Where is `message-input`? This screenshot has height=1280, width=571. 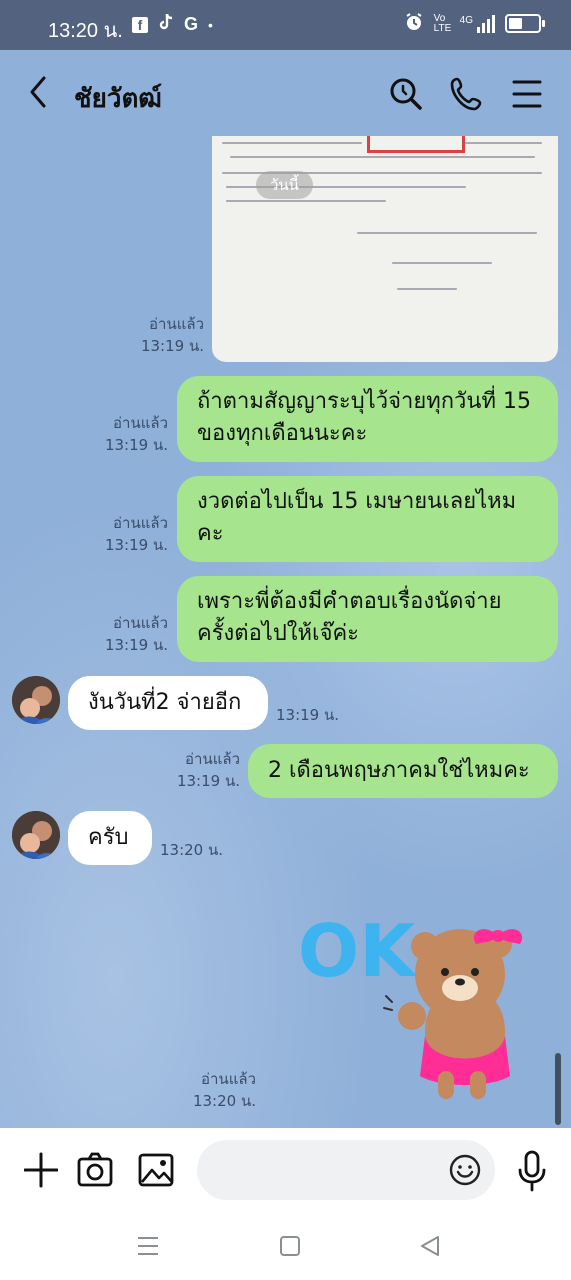 message-input is located at coordinates (346, 1170).